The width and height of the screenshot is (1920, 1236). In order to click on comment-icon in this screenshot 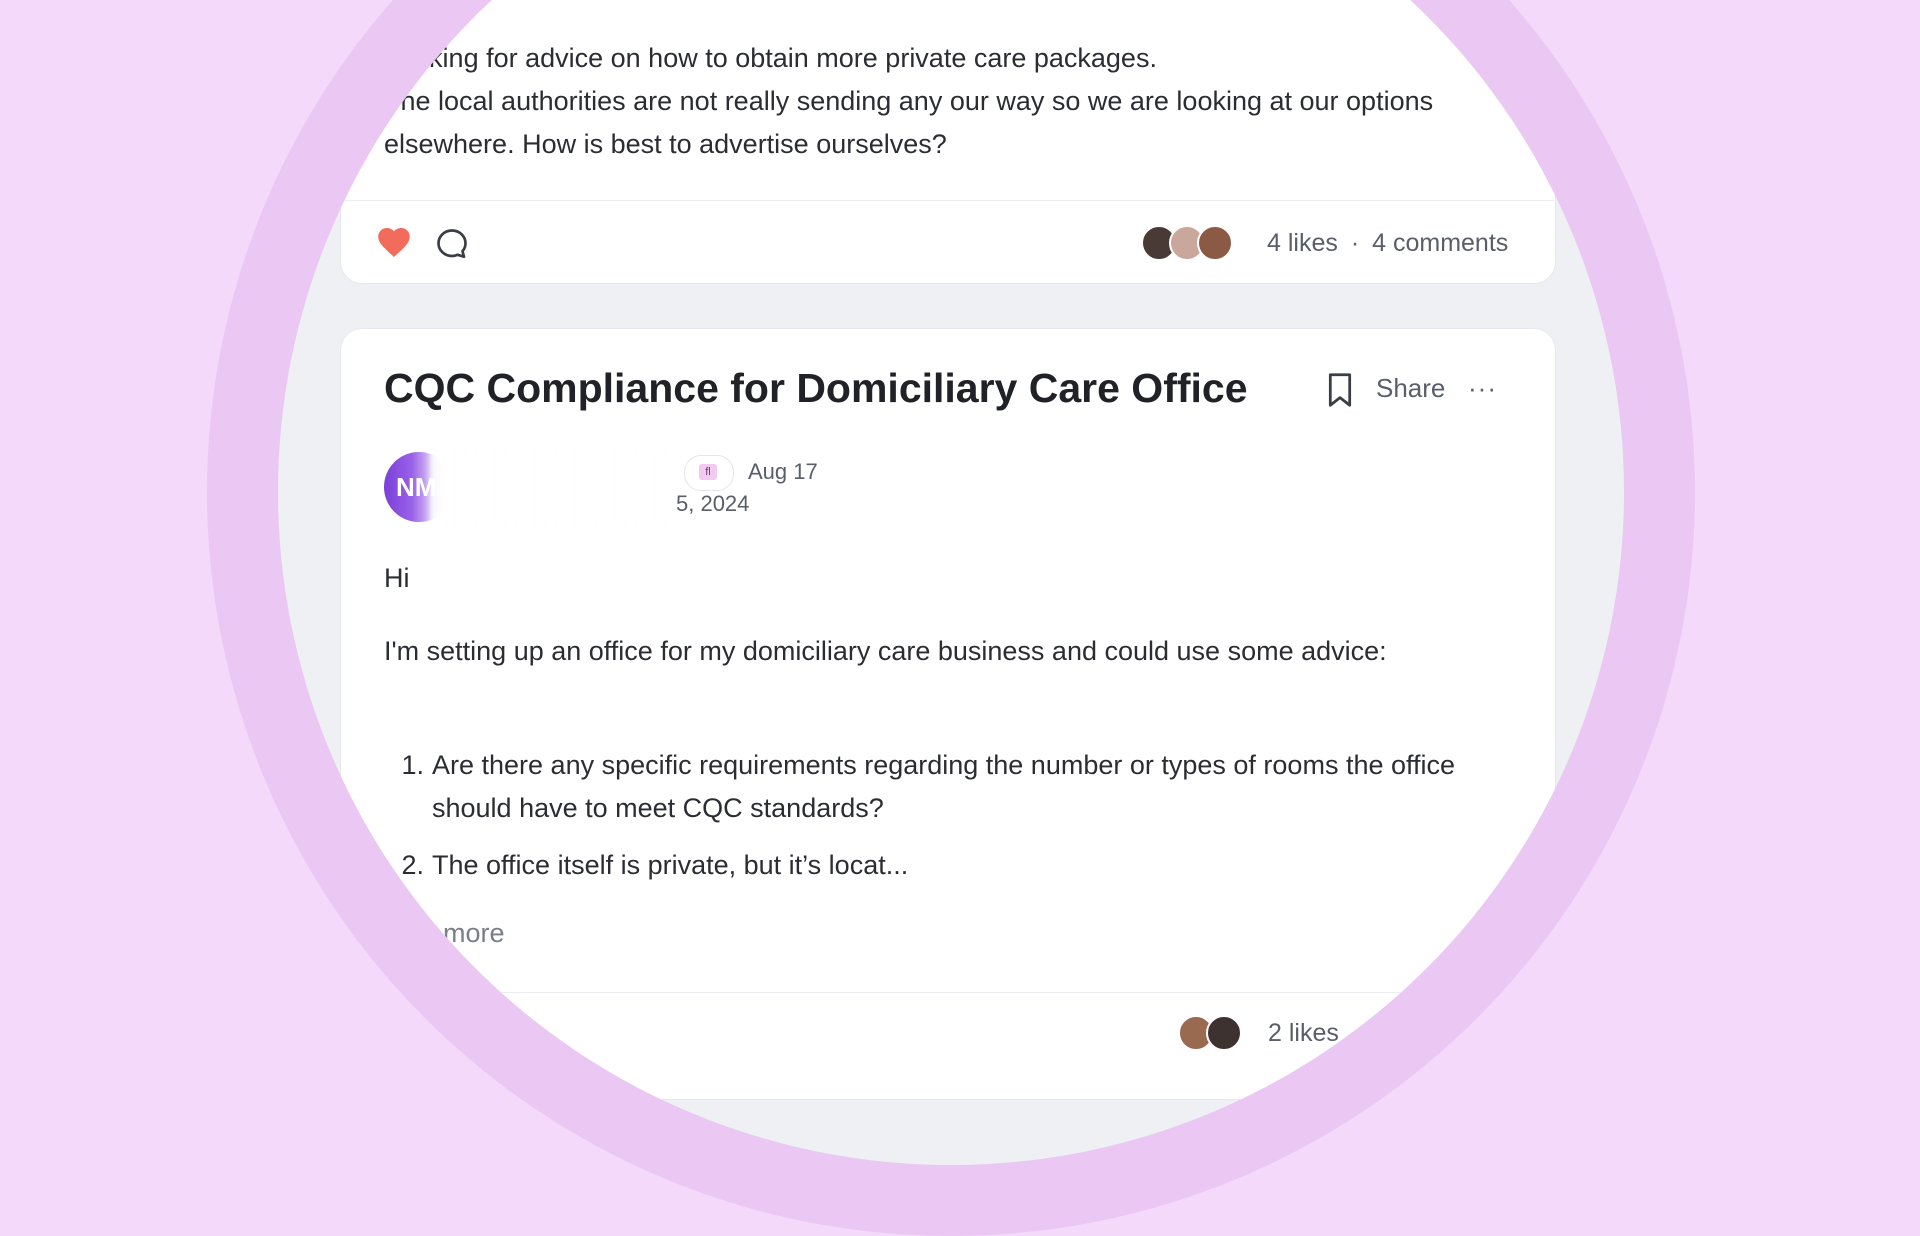, I will do `click(452, 244)`.